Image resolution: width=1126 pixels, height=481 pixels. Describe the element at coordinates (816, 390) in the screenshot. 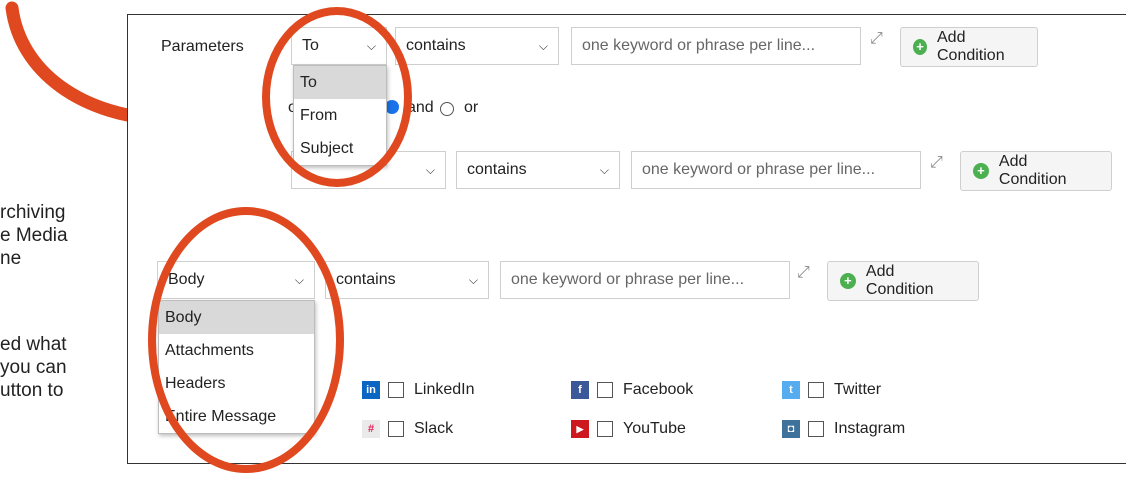

I see `twitter-checkbox` at that location.